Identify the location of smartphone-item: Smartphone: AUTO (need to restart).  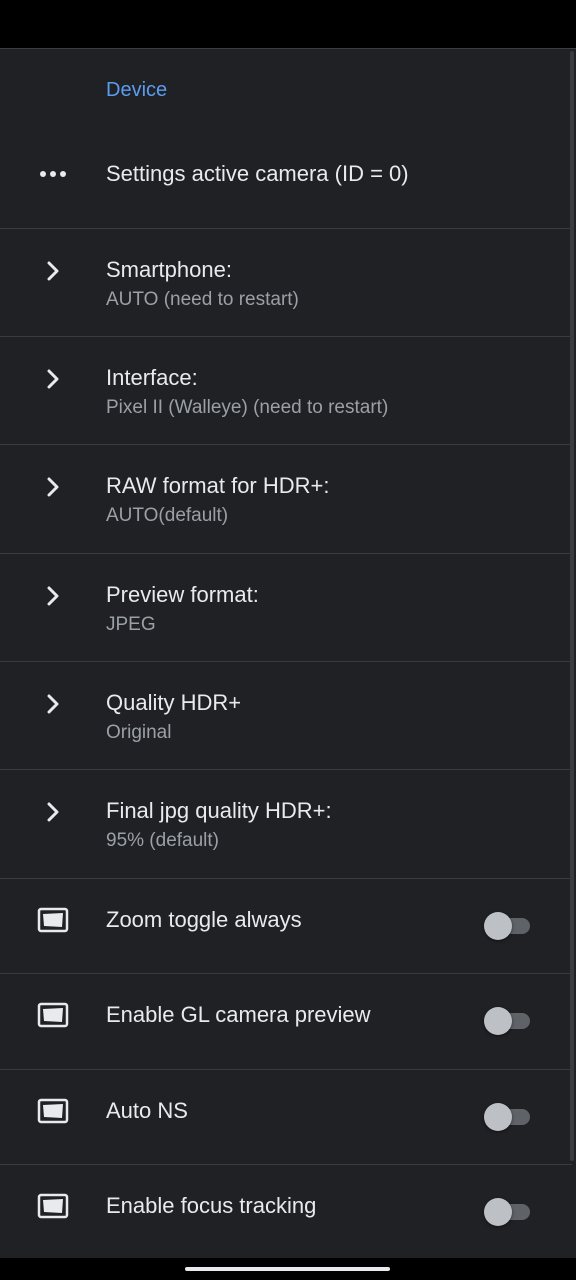
(286, 283).